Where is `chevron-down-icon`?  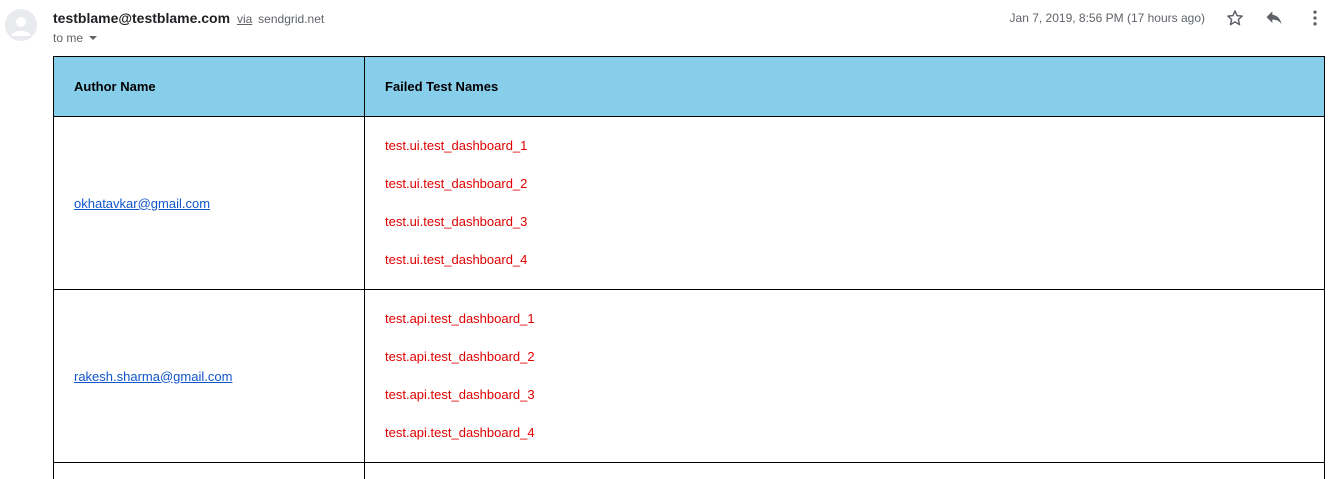 chevron-down-icon is located at coordinates (93, 38).